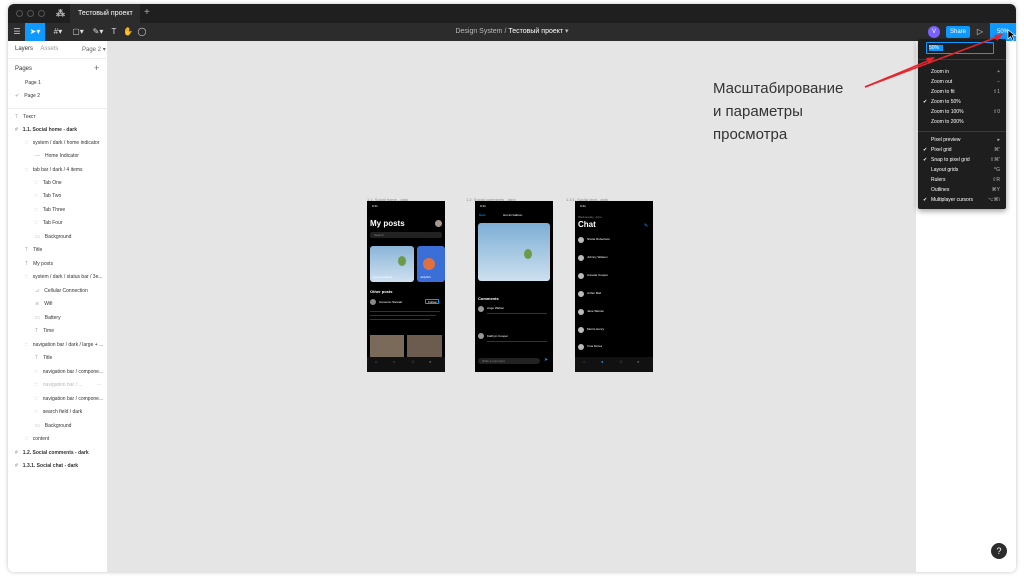 This screenshot has width=1024, height=581. Describe the element at coordinates (381, 291) in the screenshot. I see `section-title: Other posts` at that location.